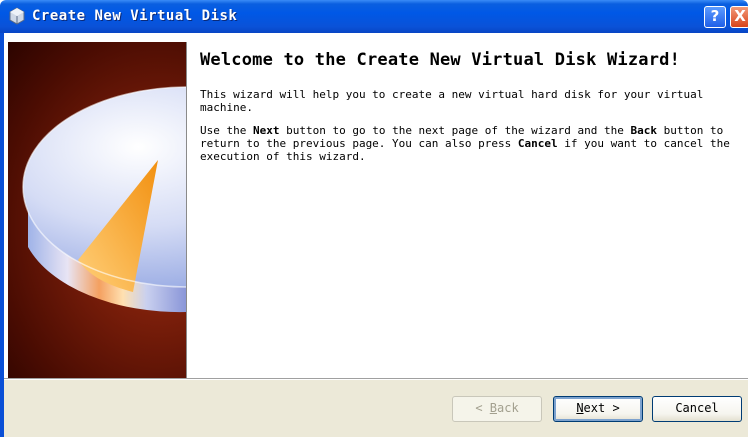  I want to click on next-mnemonic: N, so click(580, 408).